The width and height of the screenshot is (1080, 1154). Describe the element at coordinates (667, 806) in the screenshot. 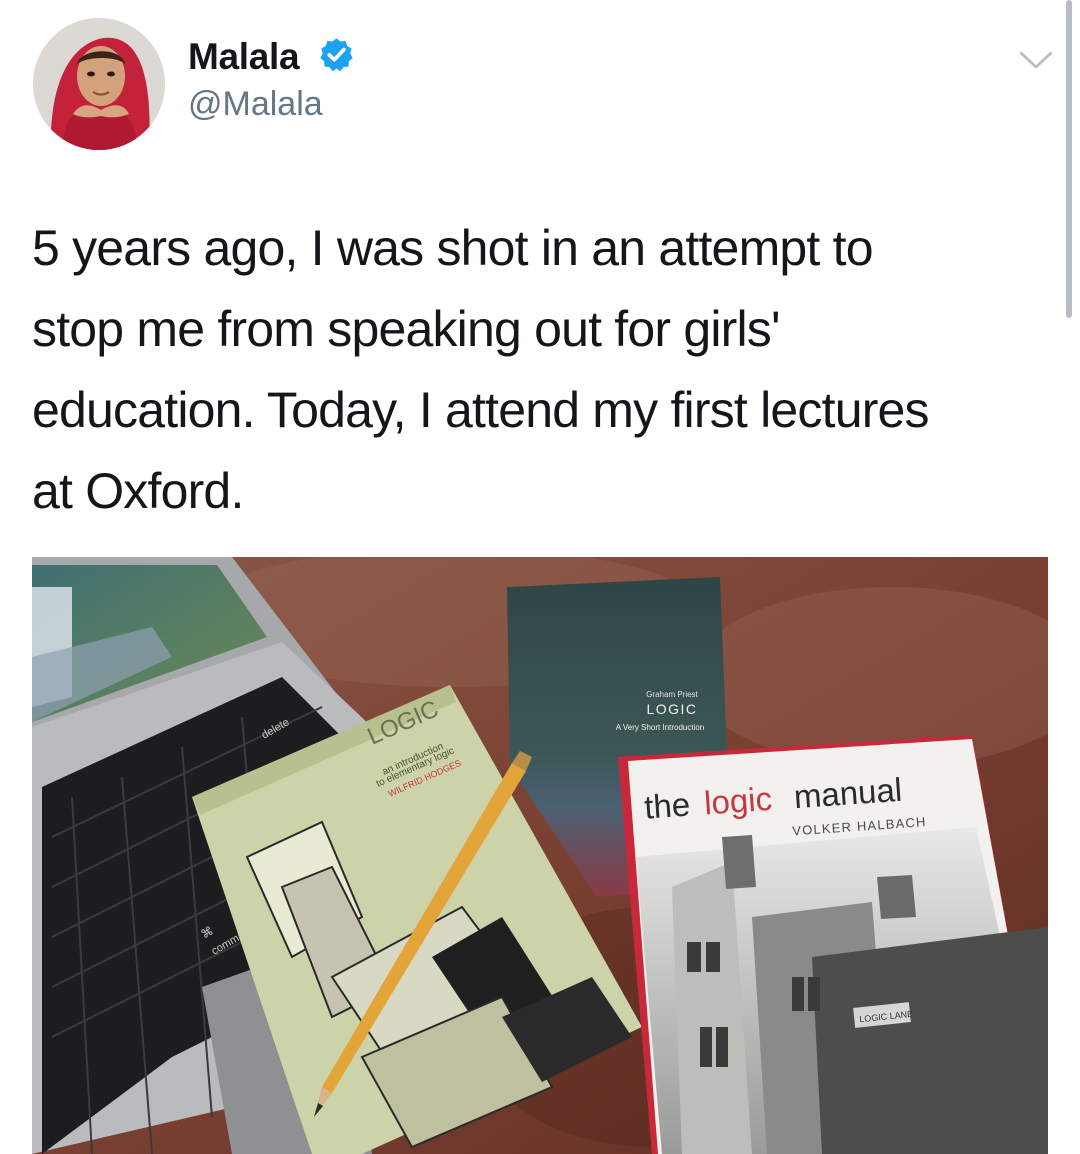

I see `halbach-title-the: the` at that location.